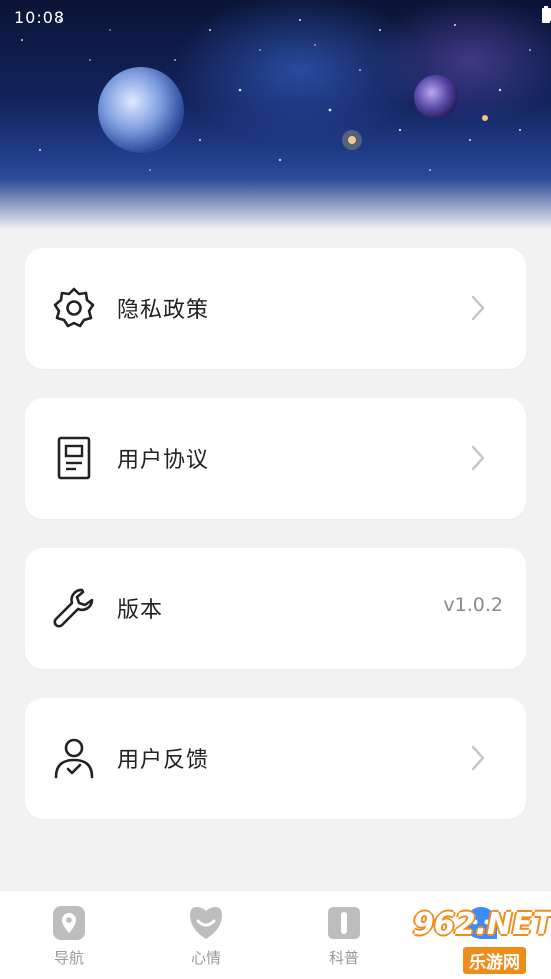 Image resolution: width=551 pixels, height=979 pixels. I want to click on tab-science: 科普, so click(344, 935).